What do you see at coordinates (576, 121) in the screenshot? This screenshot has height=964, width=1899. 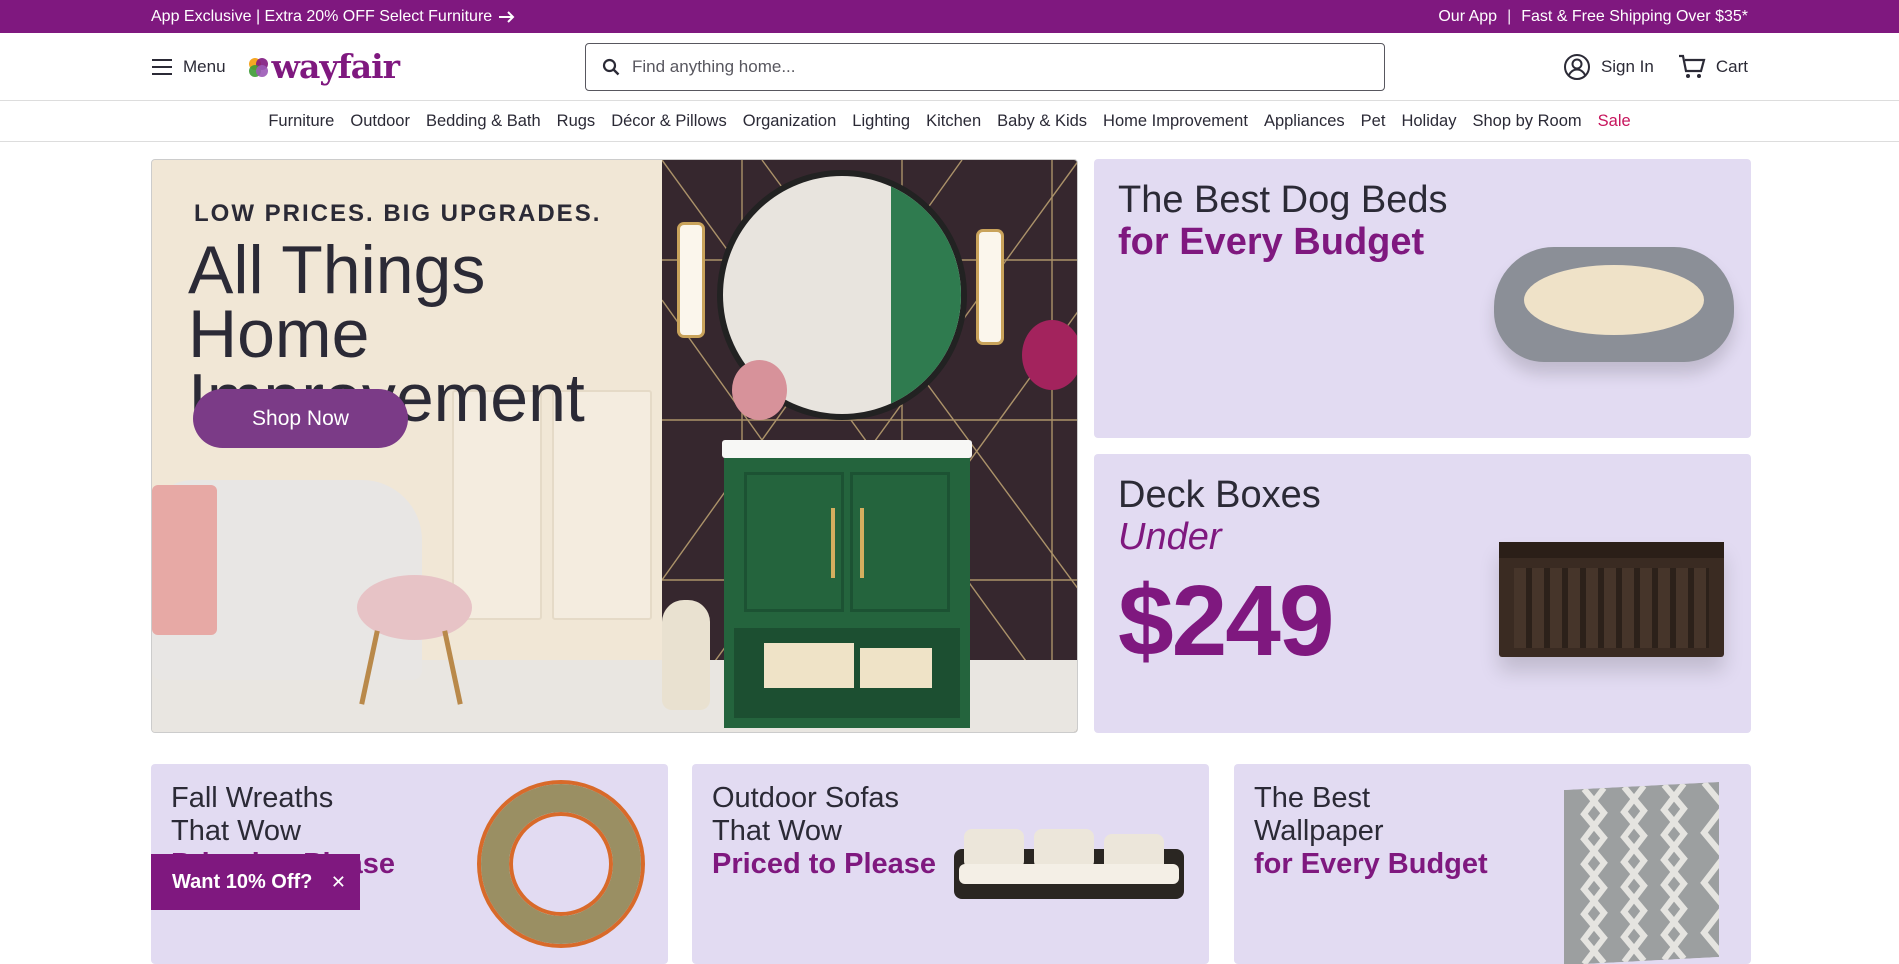 I see `nav-item-rugs: Rugs` at bounding box center [576, 121].